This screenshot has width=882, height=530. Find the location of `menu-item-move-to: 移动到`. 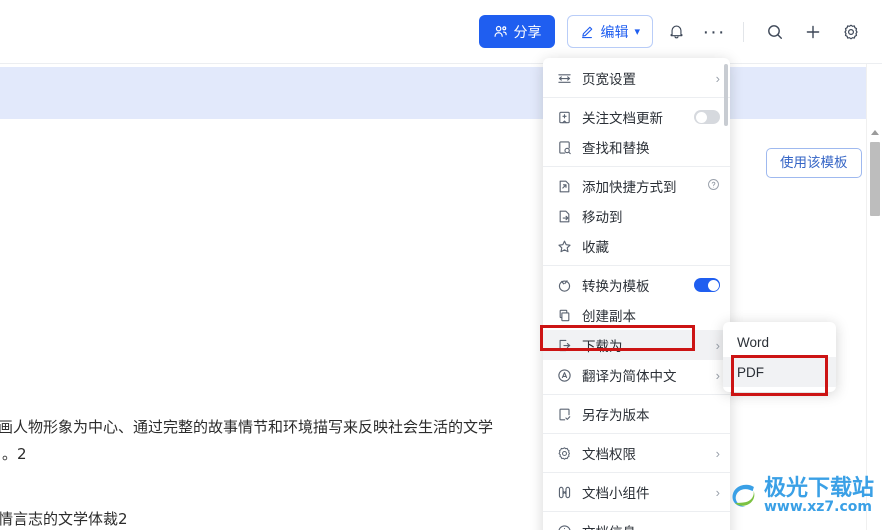

menu-item-move-to: 移动到 is located at coordinates (636, 216).